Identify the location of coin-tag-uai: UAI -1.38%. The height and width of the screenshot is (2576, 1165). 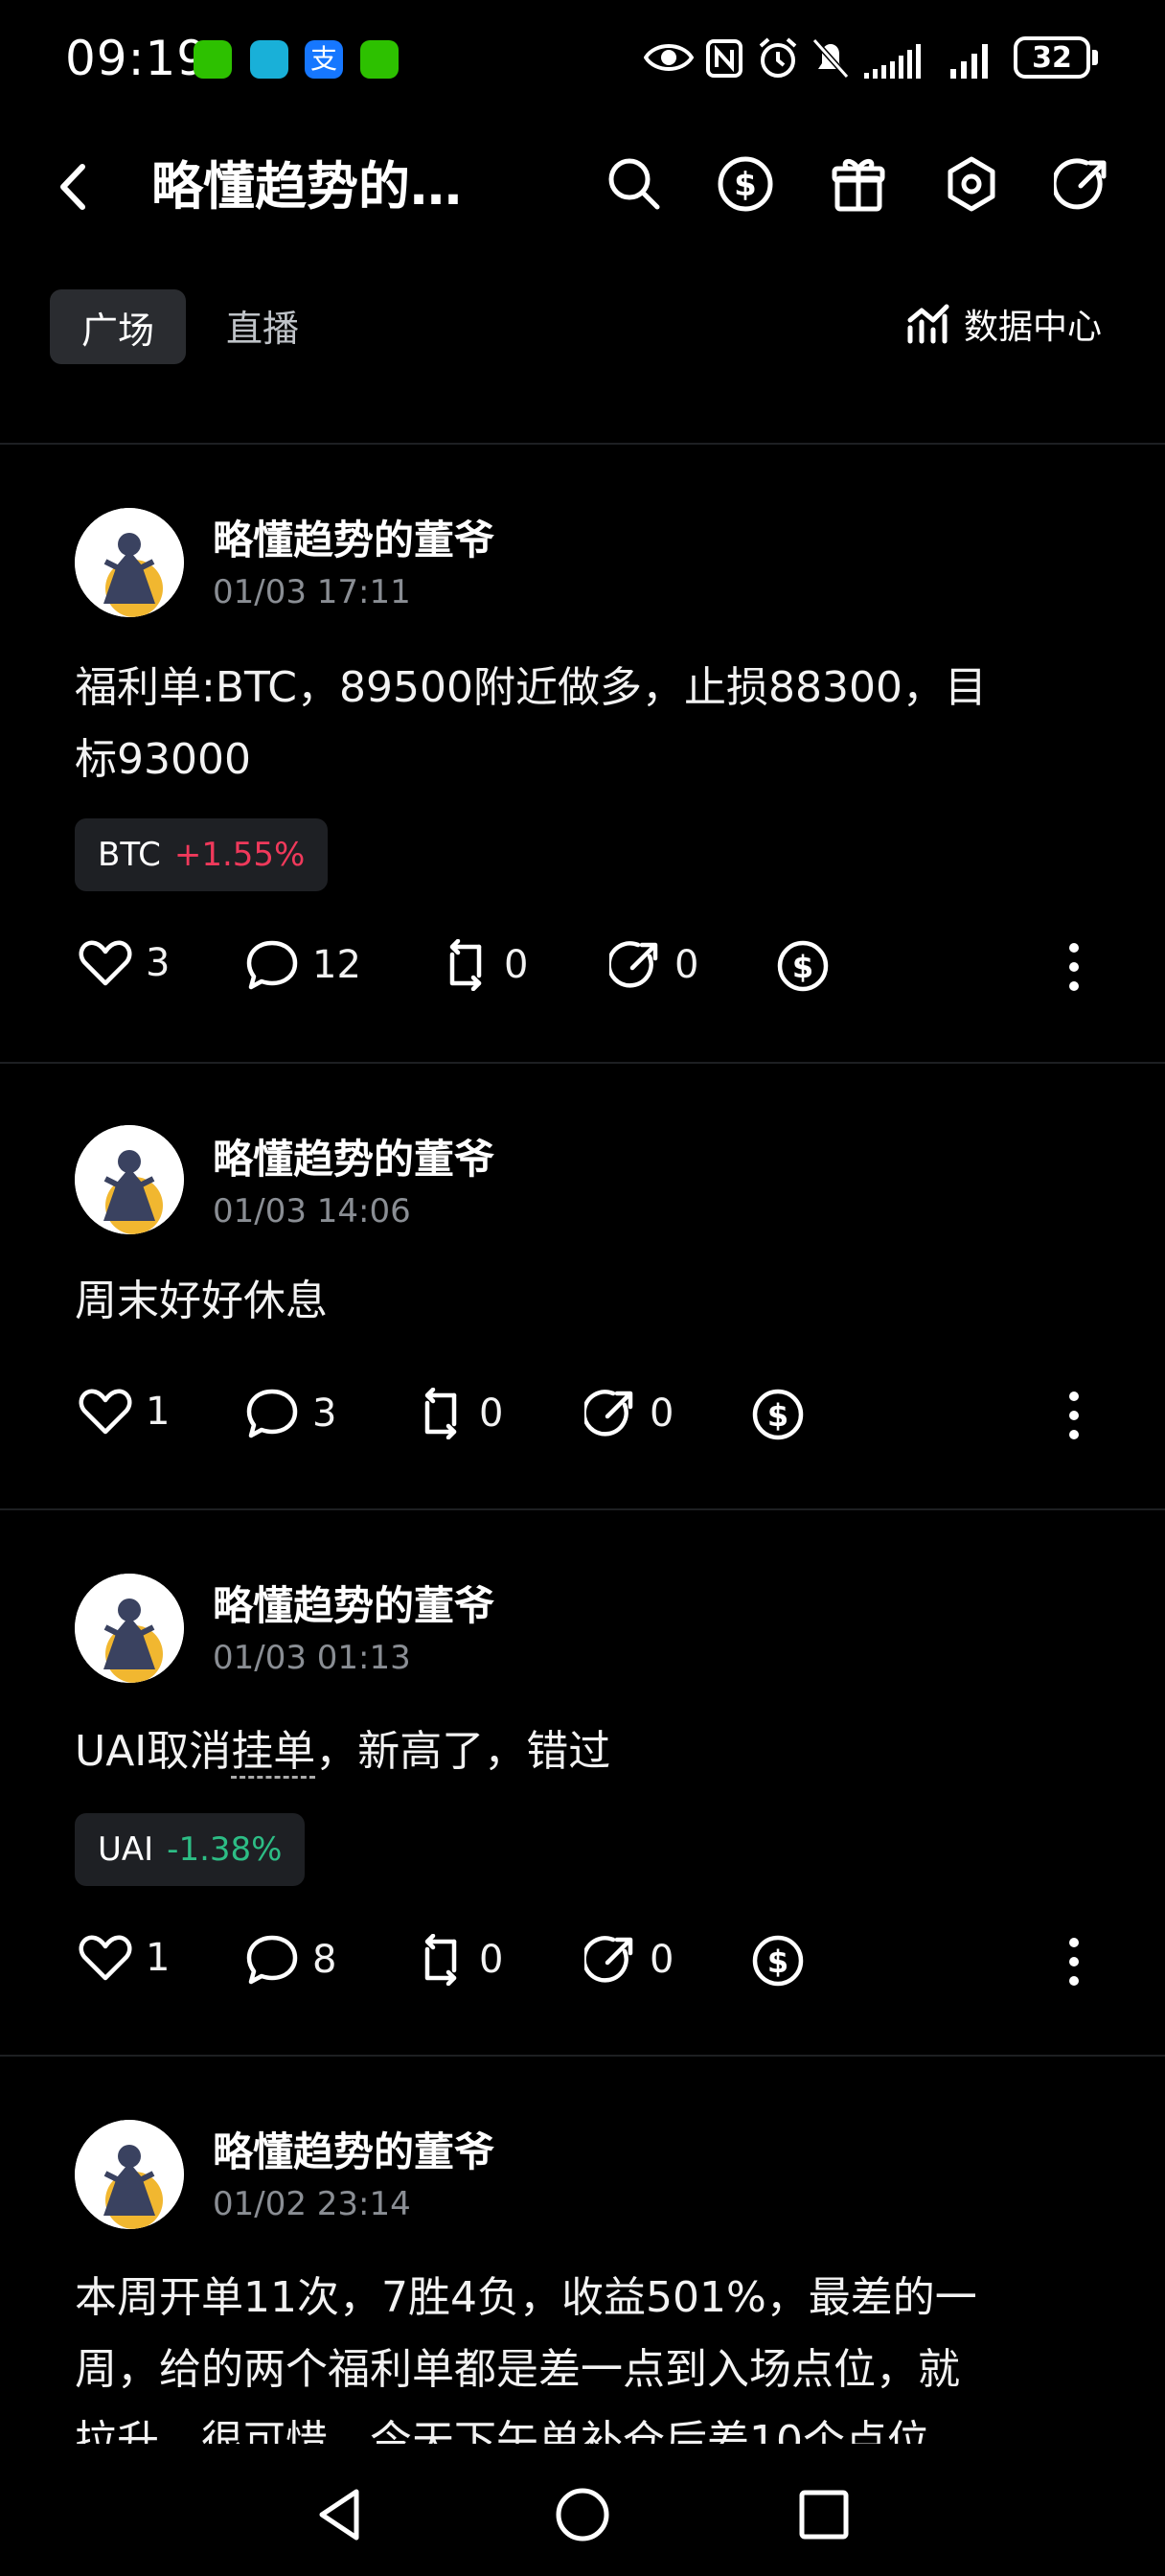
(191, 1849).